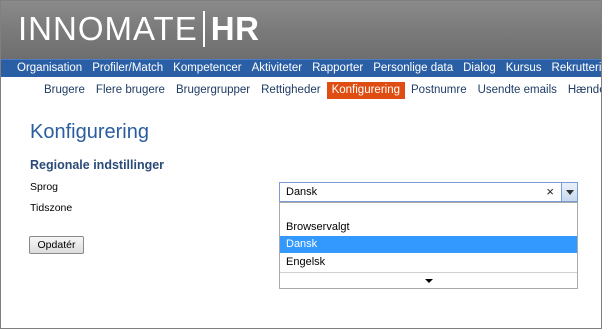 The height and width of the screenshot is (329, 602). Describe the element at coordinates (582, 90) in the screenshot. I see `sub-nav-item-haendelser: Hændelser` at that location.